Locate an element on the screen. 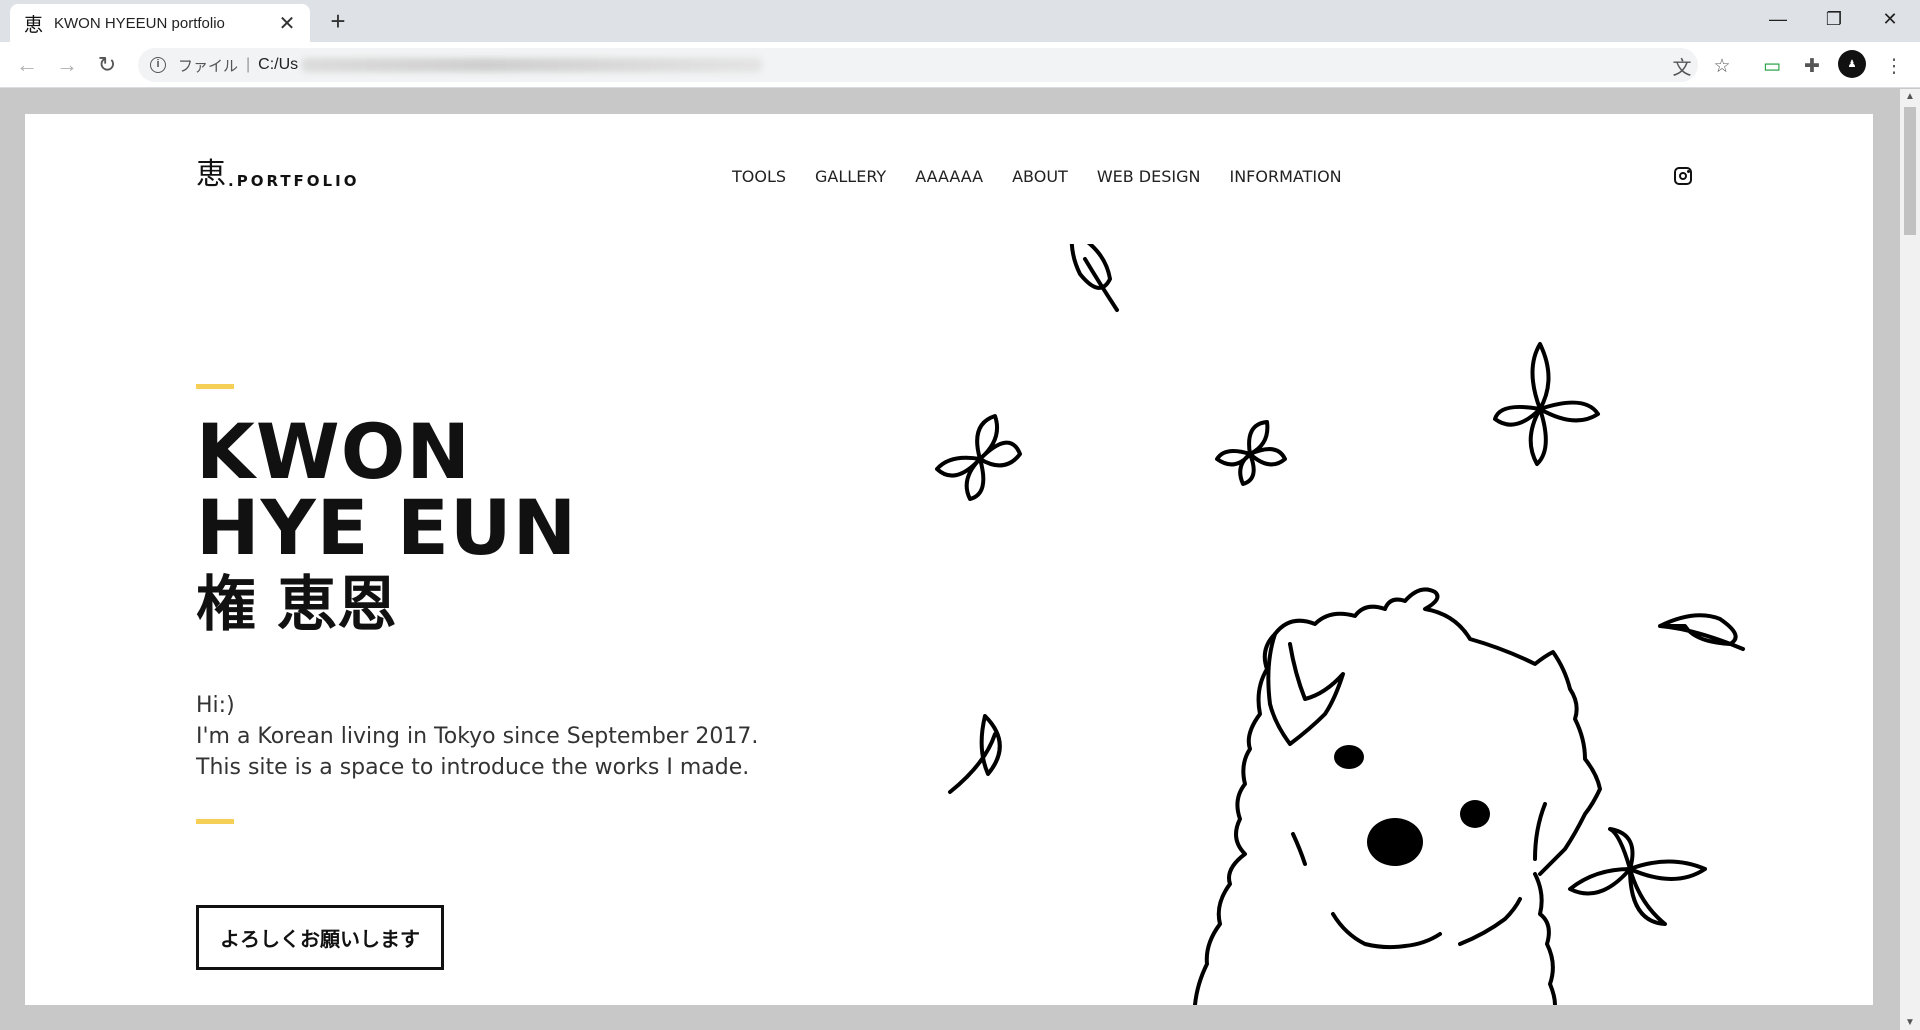 The height and width of the screenshot is (1030, 1920). forward-button: → is located at coordinates (67, 65).